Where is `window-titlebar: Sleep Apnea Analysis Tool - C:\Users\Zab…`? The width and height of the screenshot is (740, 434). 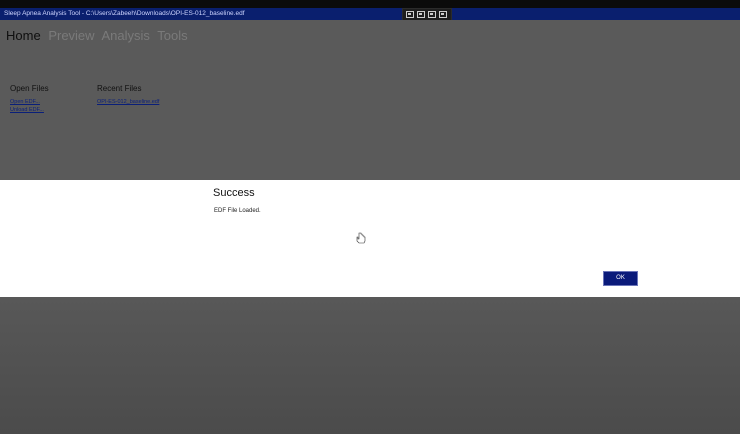 window-titlebar: Sleep Apnea Analysis Tool - C:\Users\Zab… is located at coordinates (370, 14).